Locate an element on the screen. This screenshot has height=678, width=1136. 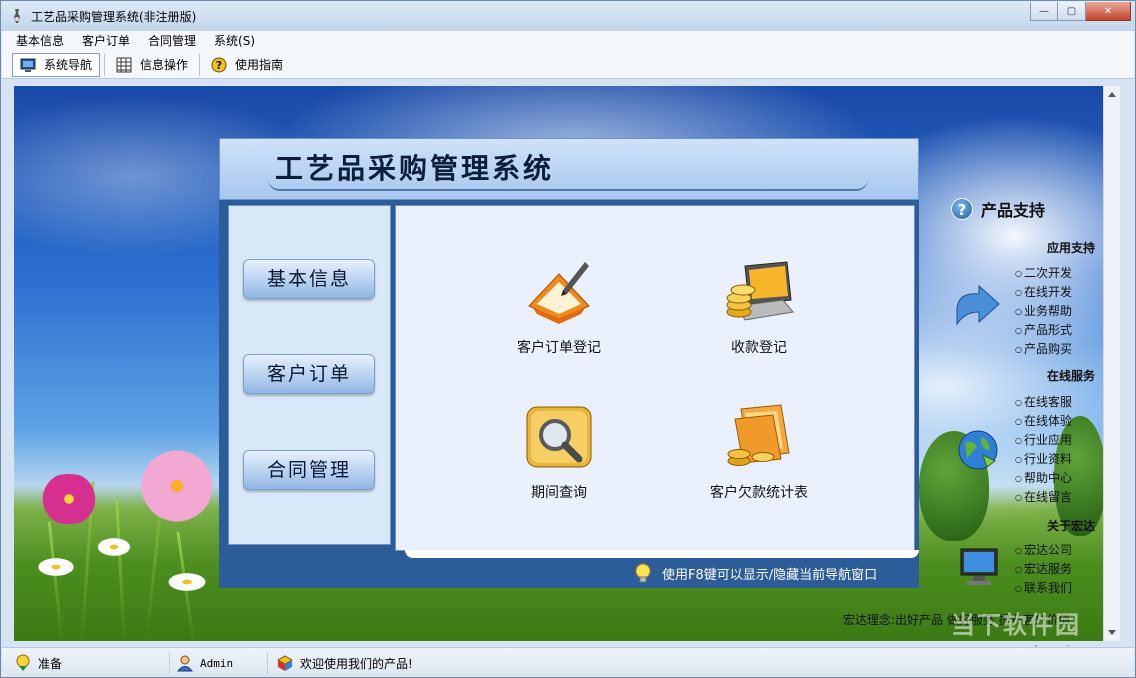
lightbulb-icon is located at coordinates (643, 573).